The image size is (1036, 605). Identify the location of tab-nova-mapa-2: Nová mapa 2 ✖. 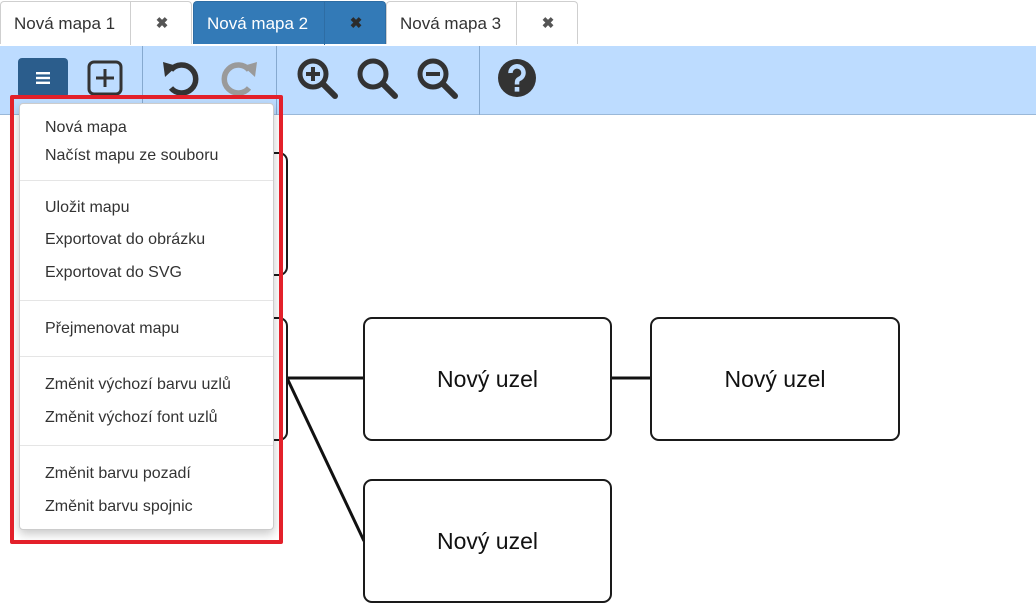
(290, 23).